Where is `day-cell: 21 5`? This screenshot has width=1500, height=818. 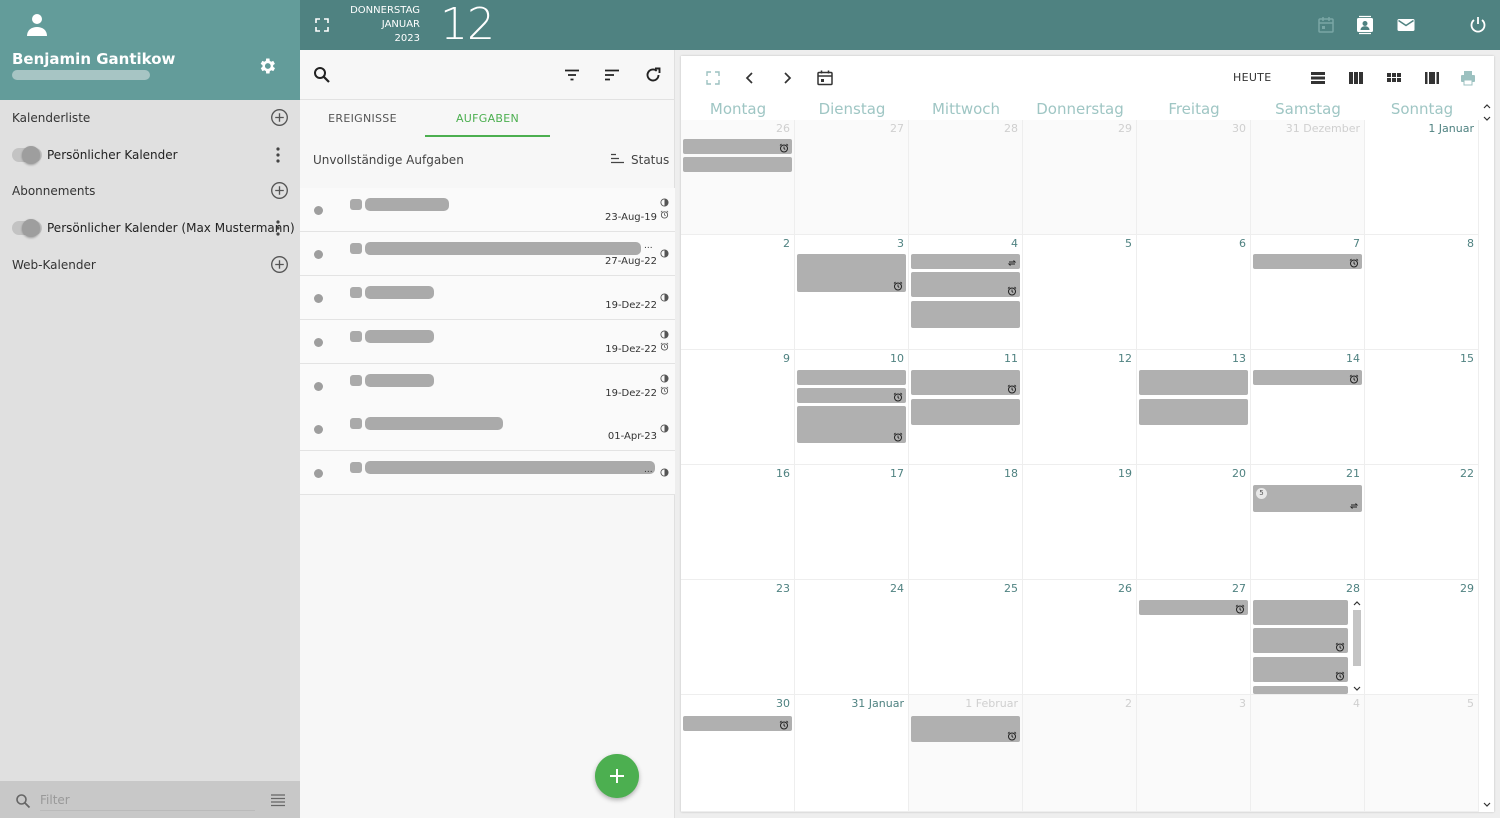 day-cell: 21 5 is located at coordinates (1308, 522).